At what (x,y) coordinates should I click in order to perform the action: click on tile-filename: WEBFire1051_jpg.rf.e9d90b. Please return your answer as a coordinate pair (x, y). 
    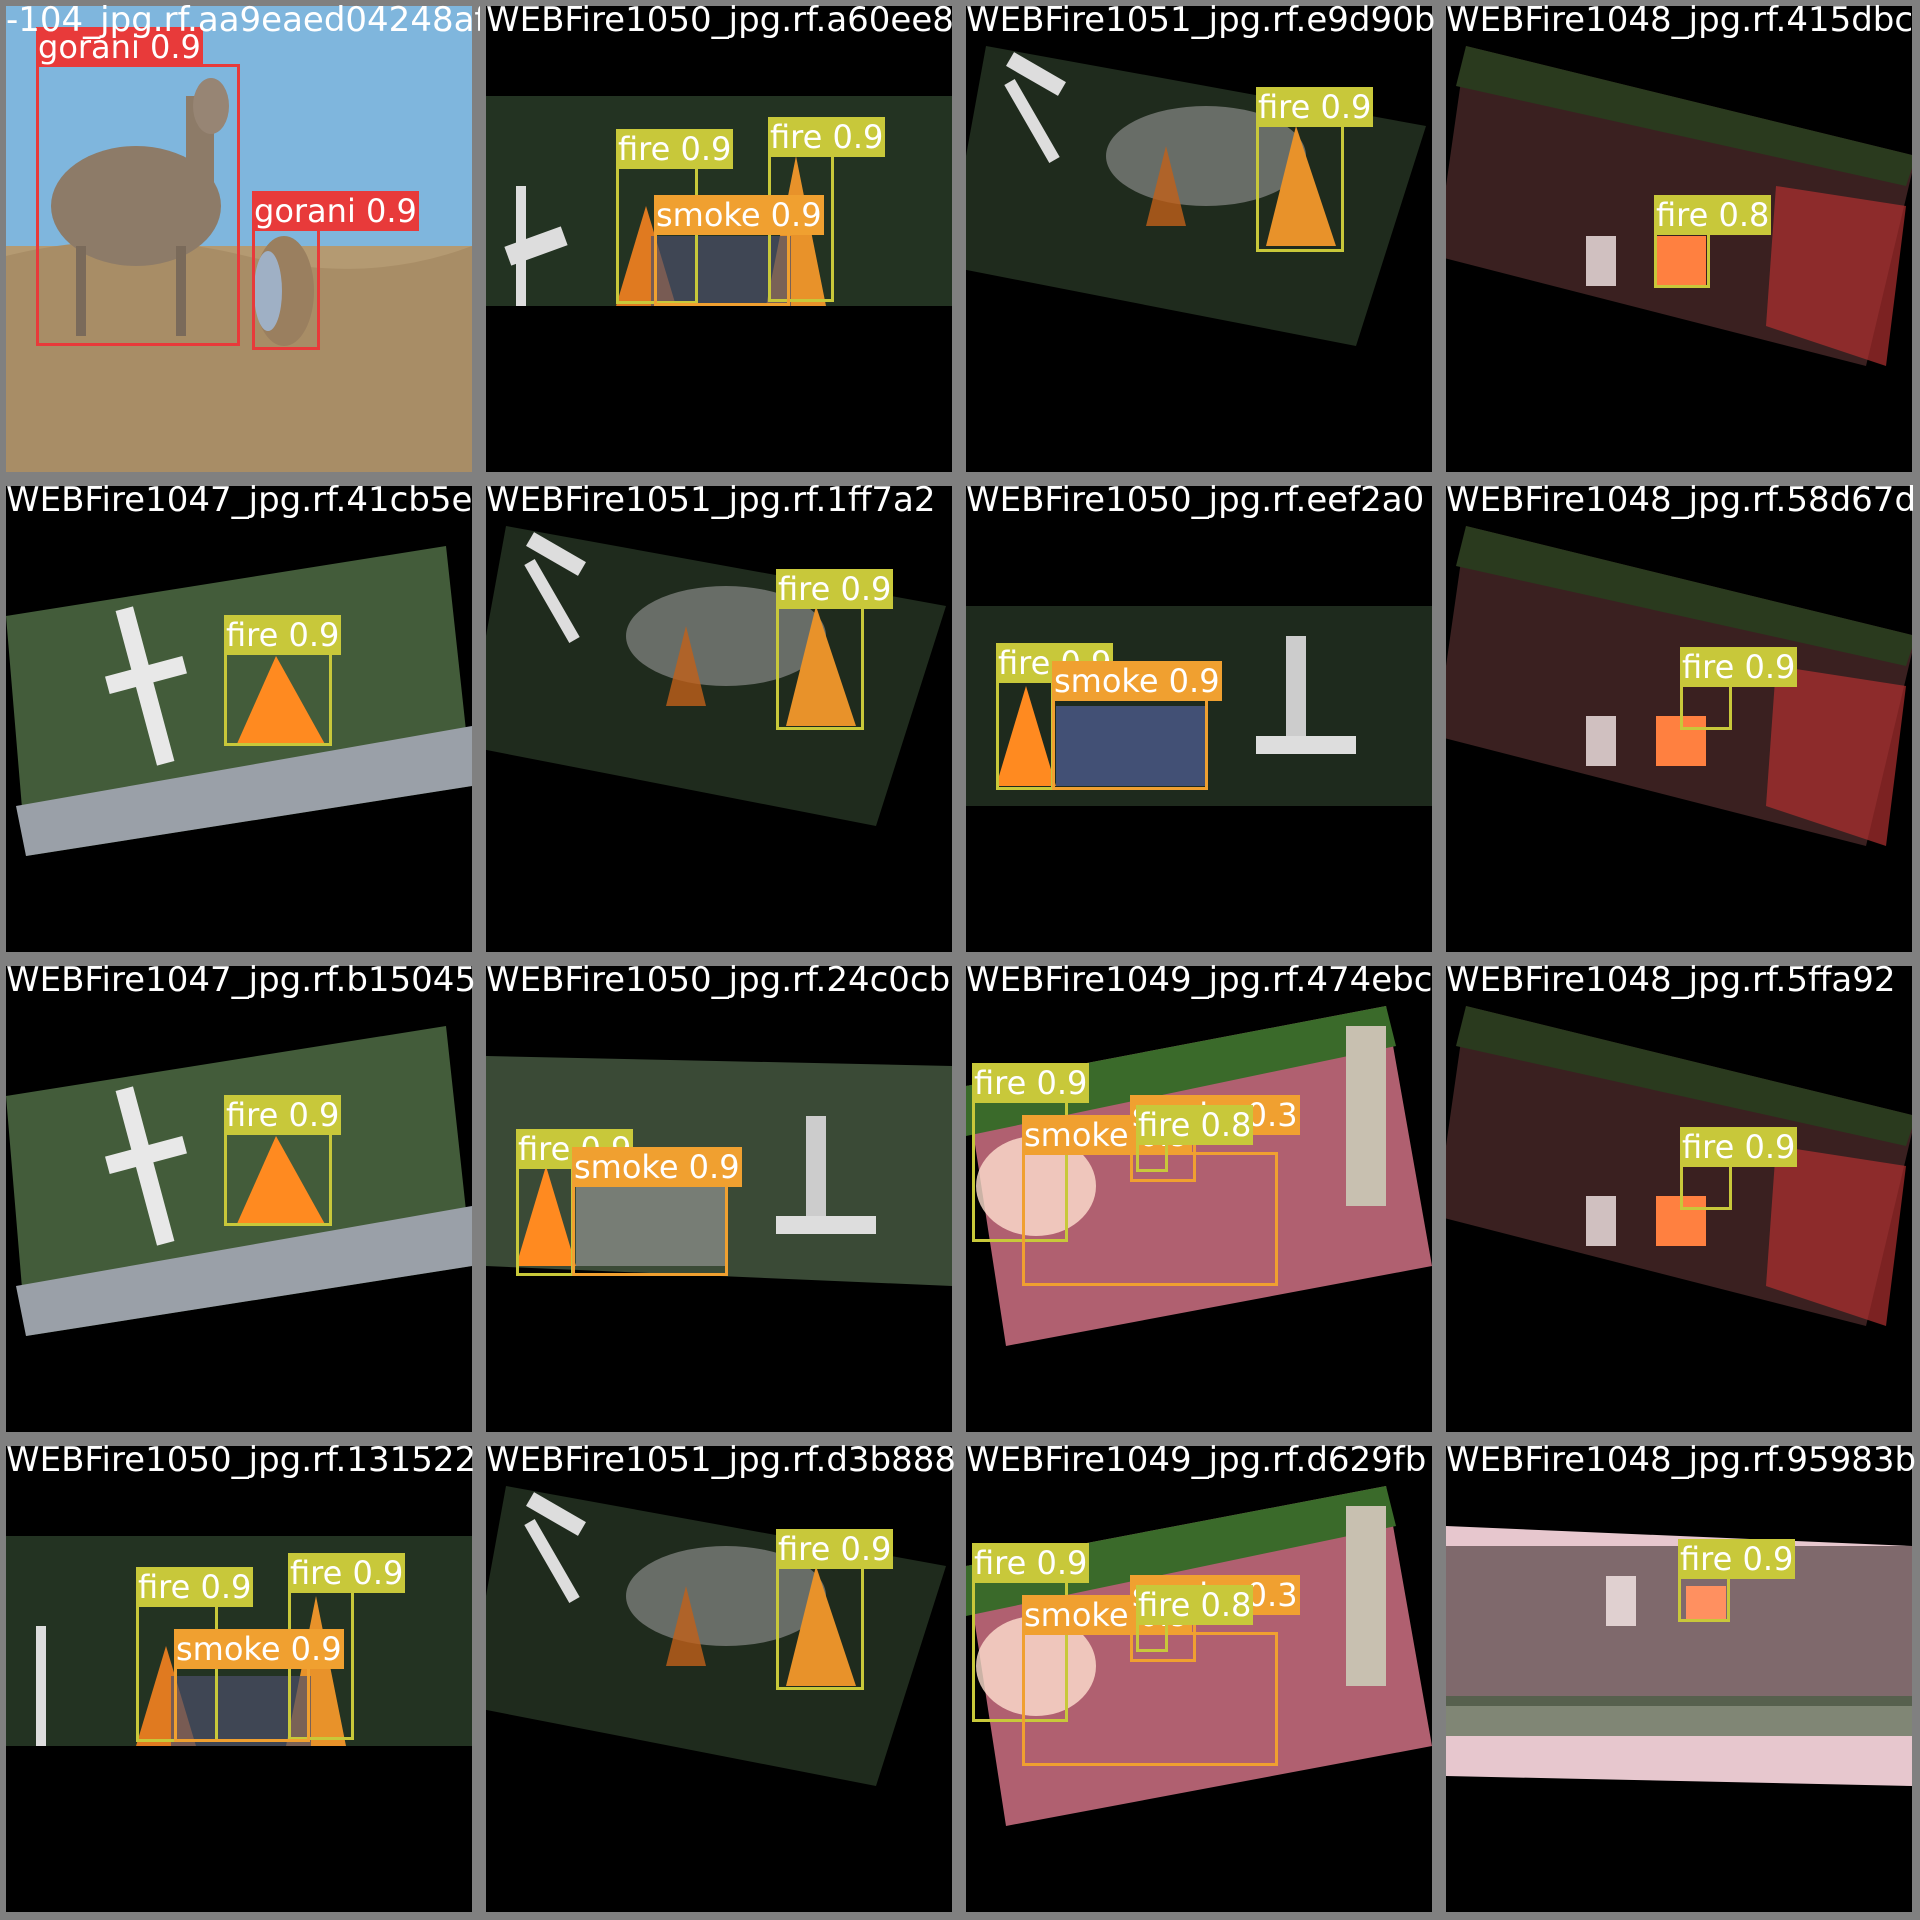
    Looking at the image, I should click on (1201, 20).